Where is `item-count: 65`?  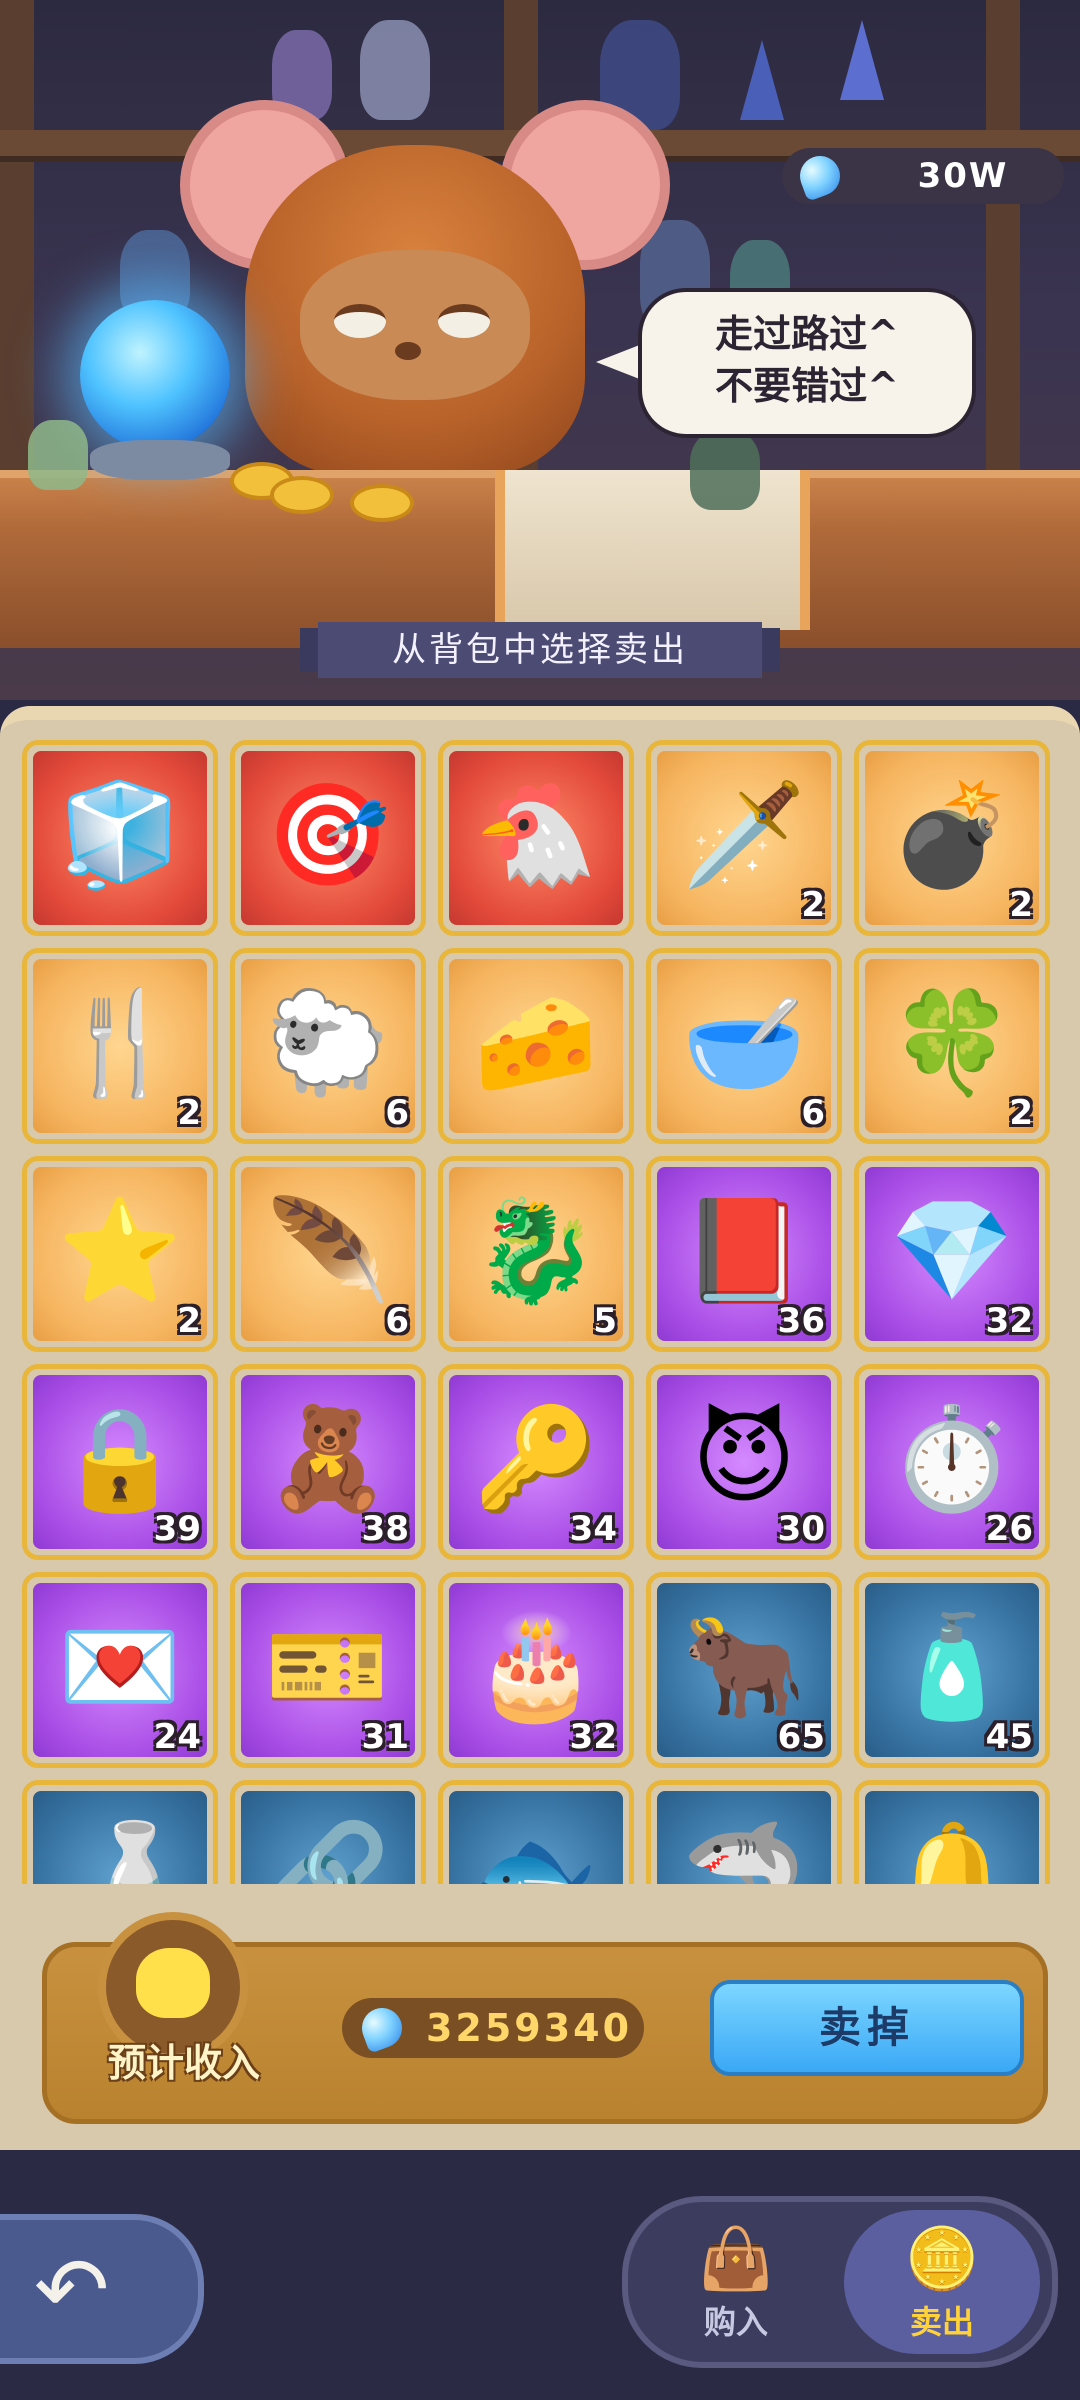
item-count: 65 is located at coordinates (801, 1737).